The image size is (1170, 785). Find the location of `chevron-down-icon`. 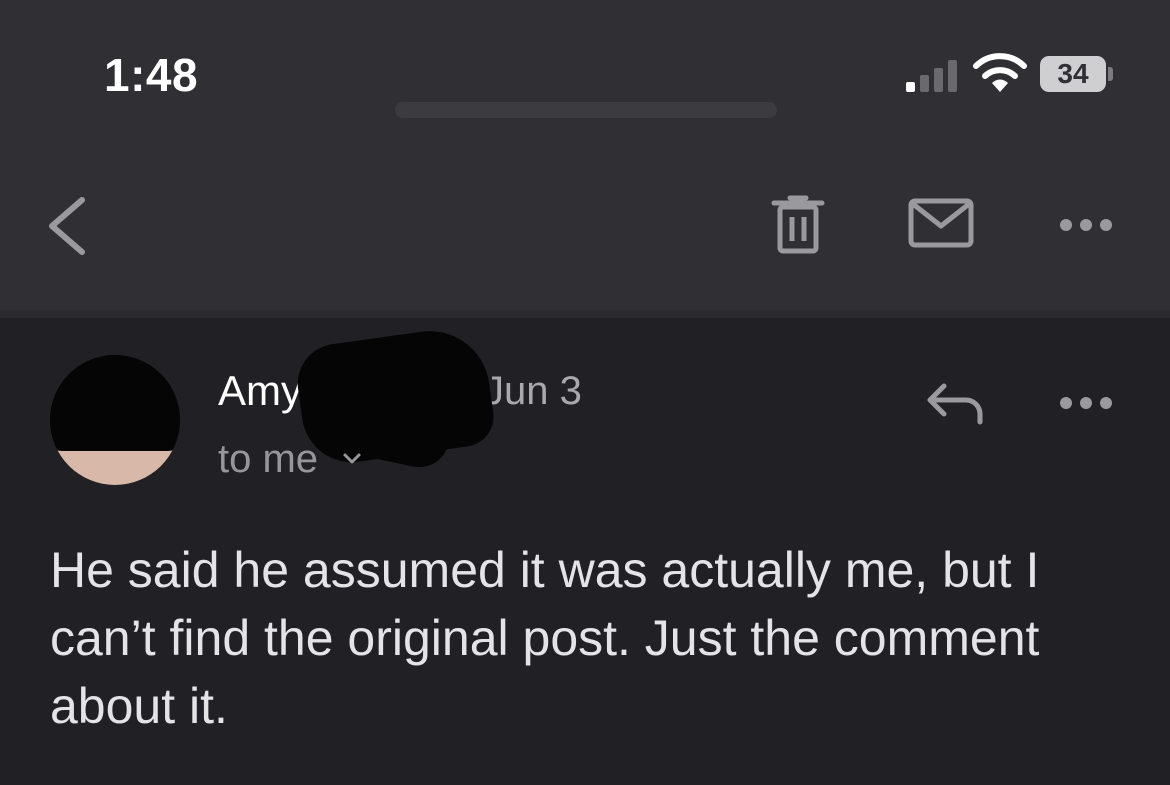

chevron-down-icon is located at coordinates (352, 459).